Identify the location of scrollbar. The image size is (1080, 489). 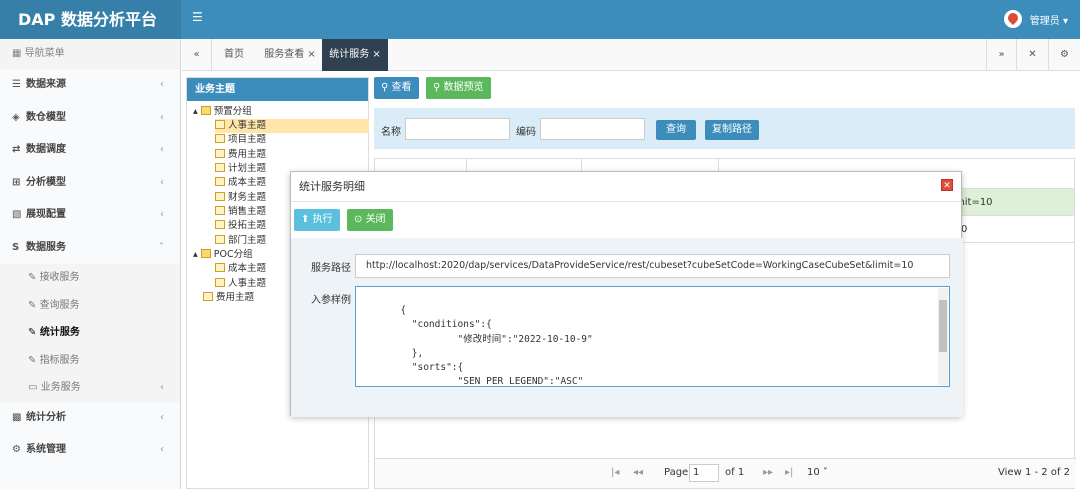
(943, 336).